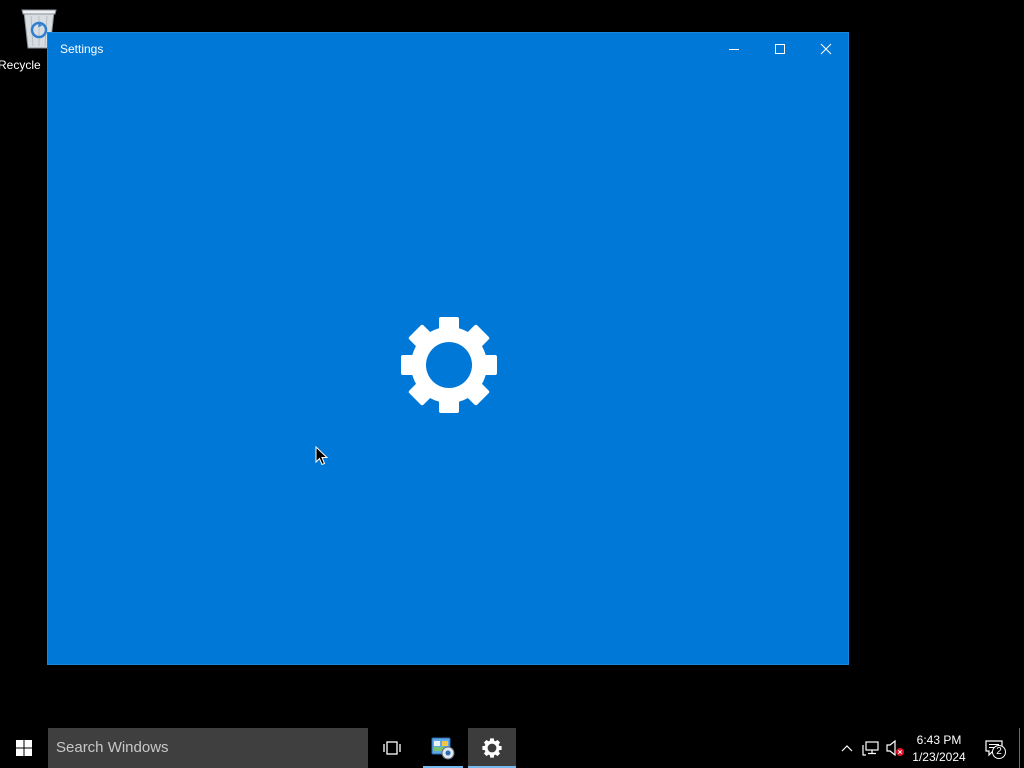 This screenshot has height=768, width=1024. I want to click on volume-muted-icon, so click(895, 748).